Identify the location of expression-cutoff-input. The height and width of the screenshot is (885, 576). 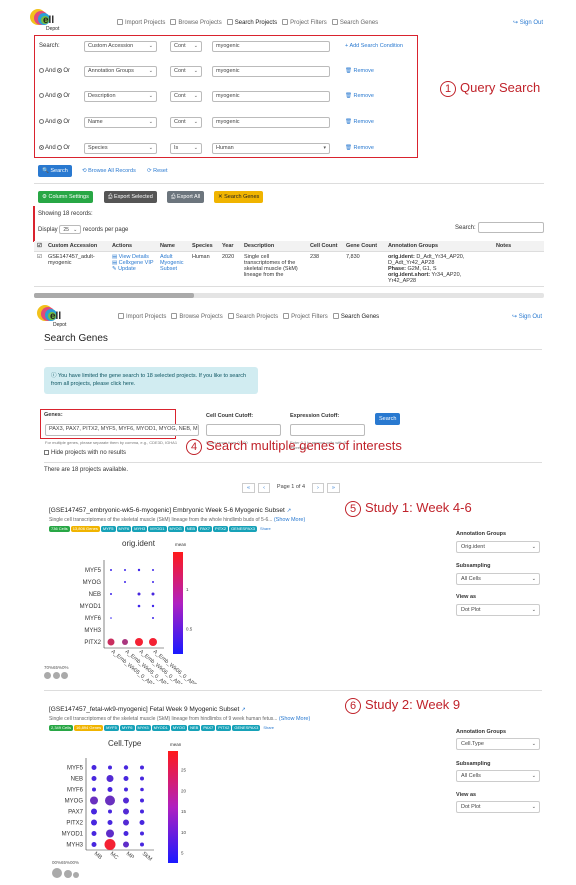
(327, 430).